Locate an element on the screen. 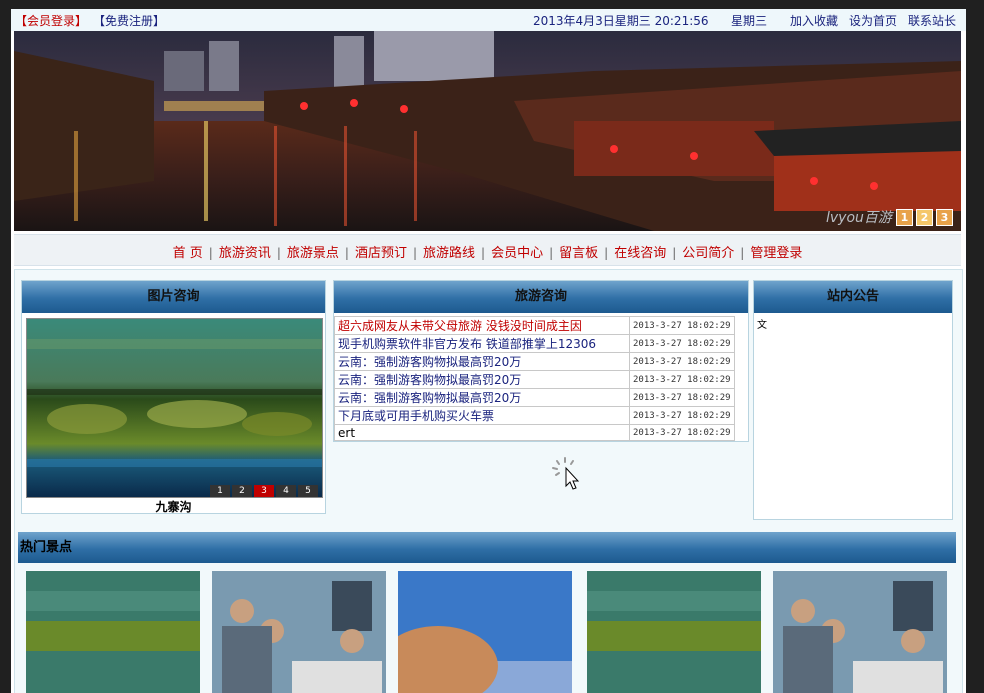 This screenshot has width=984, height=693. set-homepage-link: 设为首页 is located at coordinates (873, 20).